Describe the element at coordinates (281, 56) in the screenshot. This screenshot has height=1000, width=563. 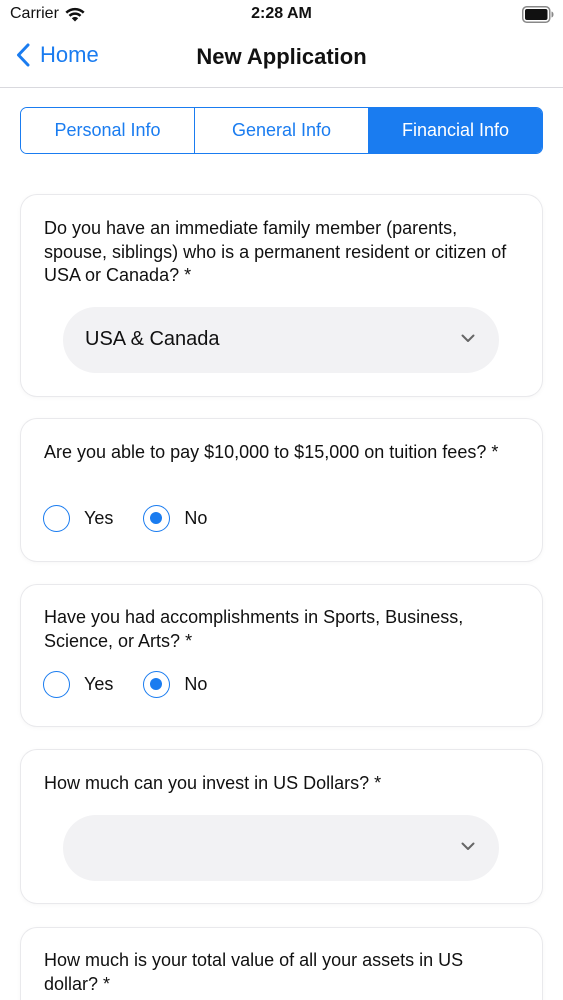
I see `page-title: New Application` at that location.